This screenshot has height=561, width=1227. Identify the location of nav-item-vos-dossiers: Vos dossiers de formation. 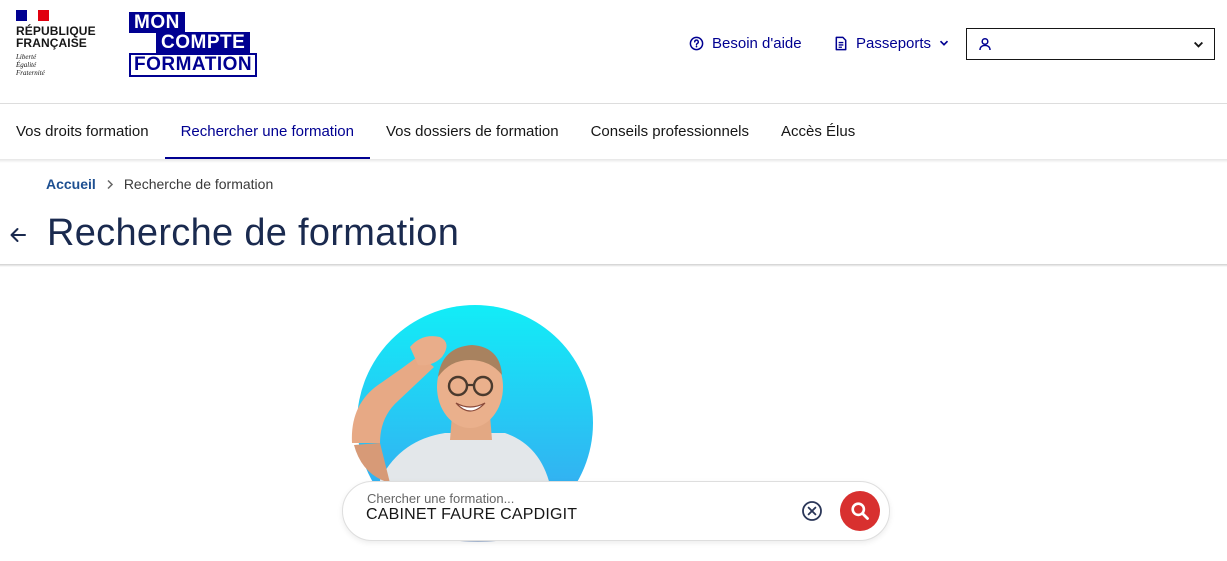
(472, 131).